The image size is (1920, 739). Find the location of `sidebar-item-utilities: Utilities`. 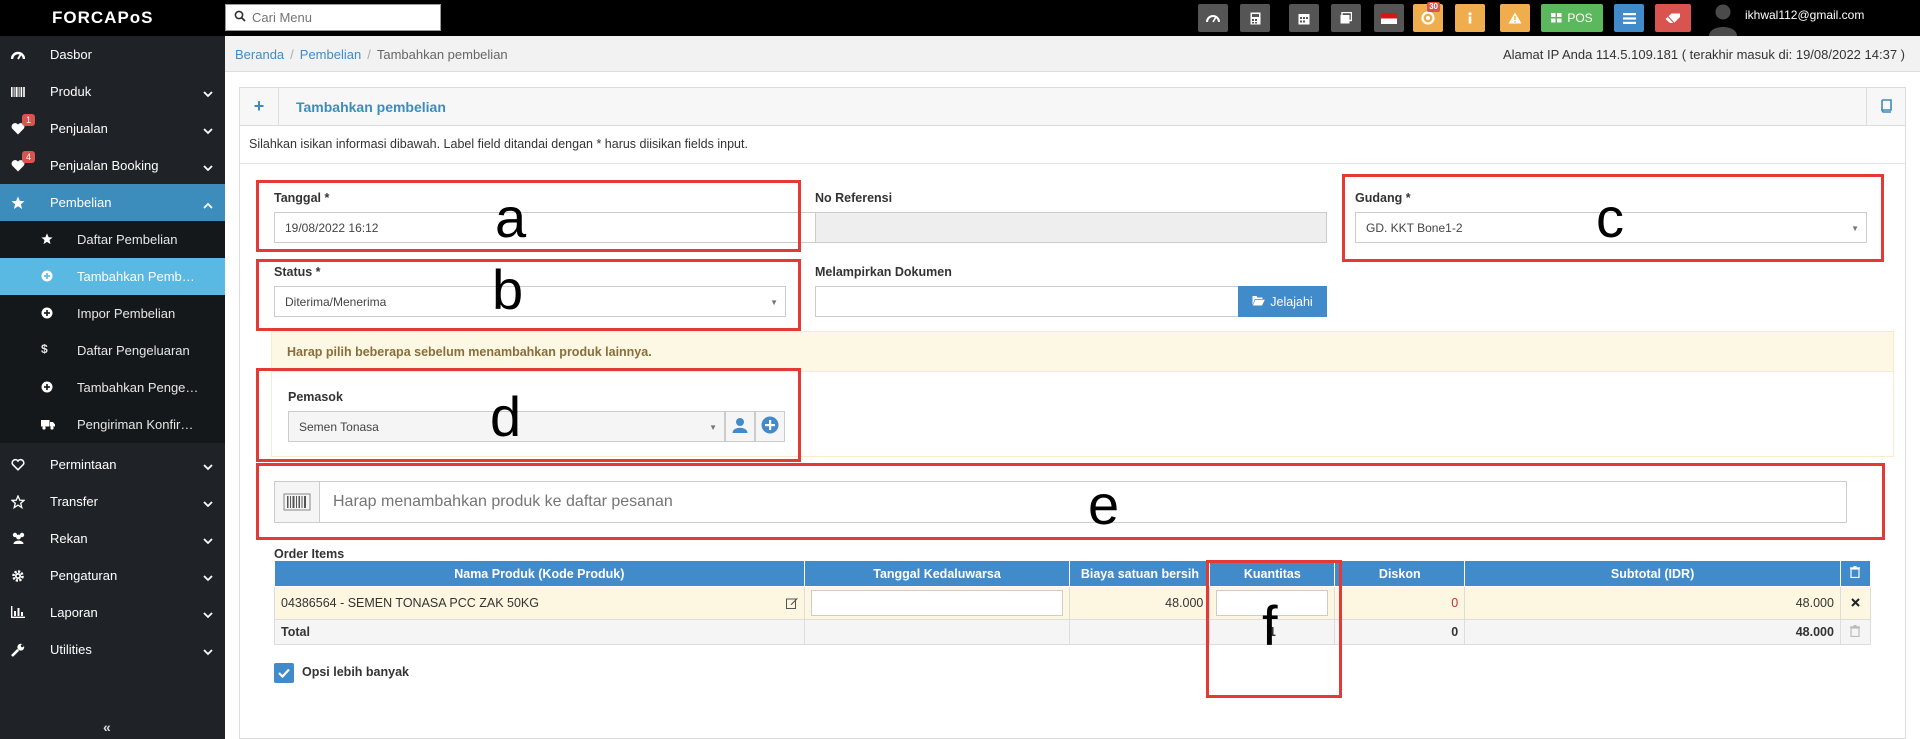

sidebar-item-utilities: Utilities is located at coordinates (112, 649).